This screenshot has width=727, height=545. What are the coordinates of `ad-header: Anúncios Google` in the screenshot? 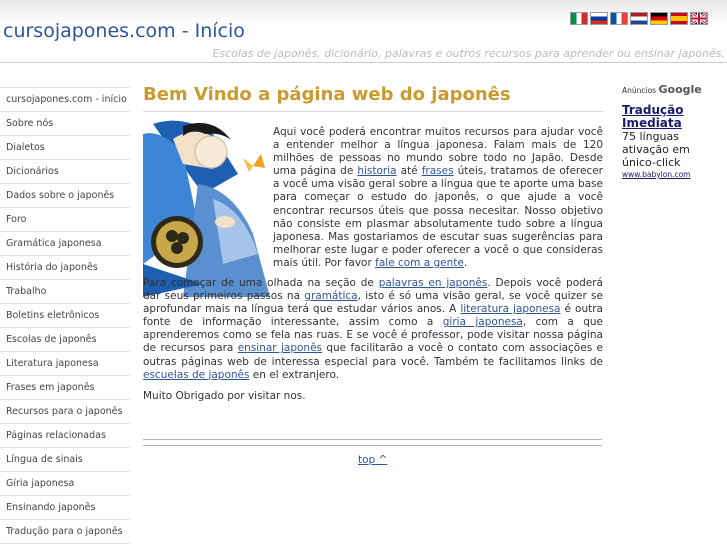 It's located at (672, 89).